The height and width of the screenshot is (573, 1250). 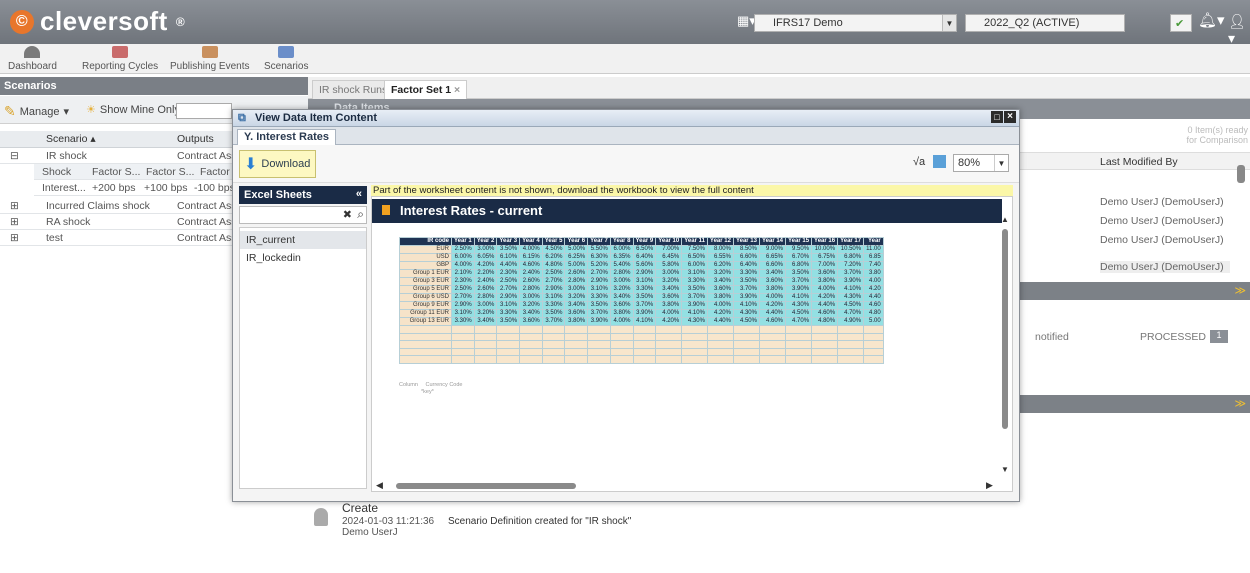 I want to click on scroll-up-icon: ▲, so click(x=1005, y=219).